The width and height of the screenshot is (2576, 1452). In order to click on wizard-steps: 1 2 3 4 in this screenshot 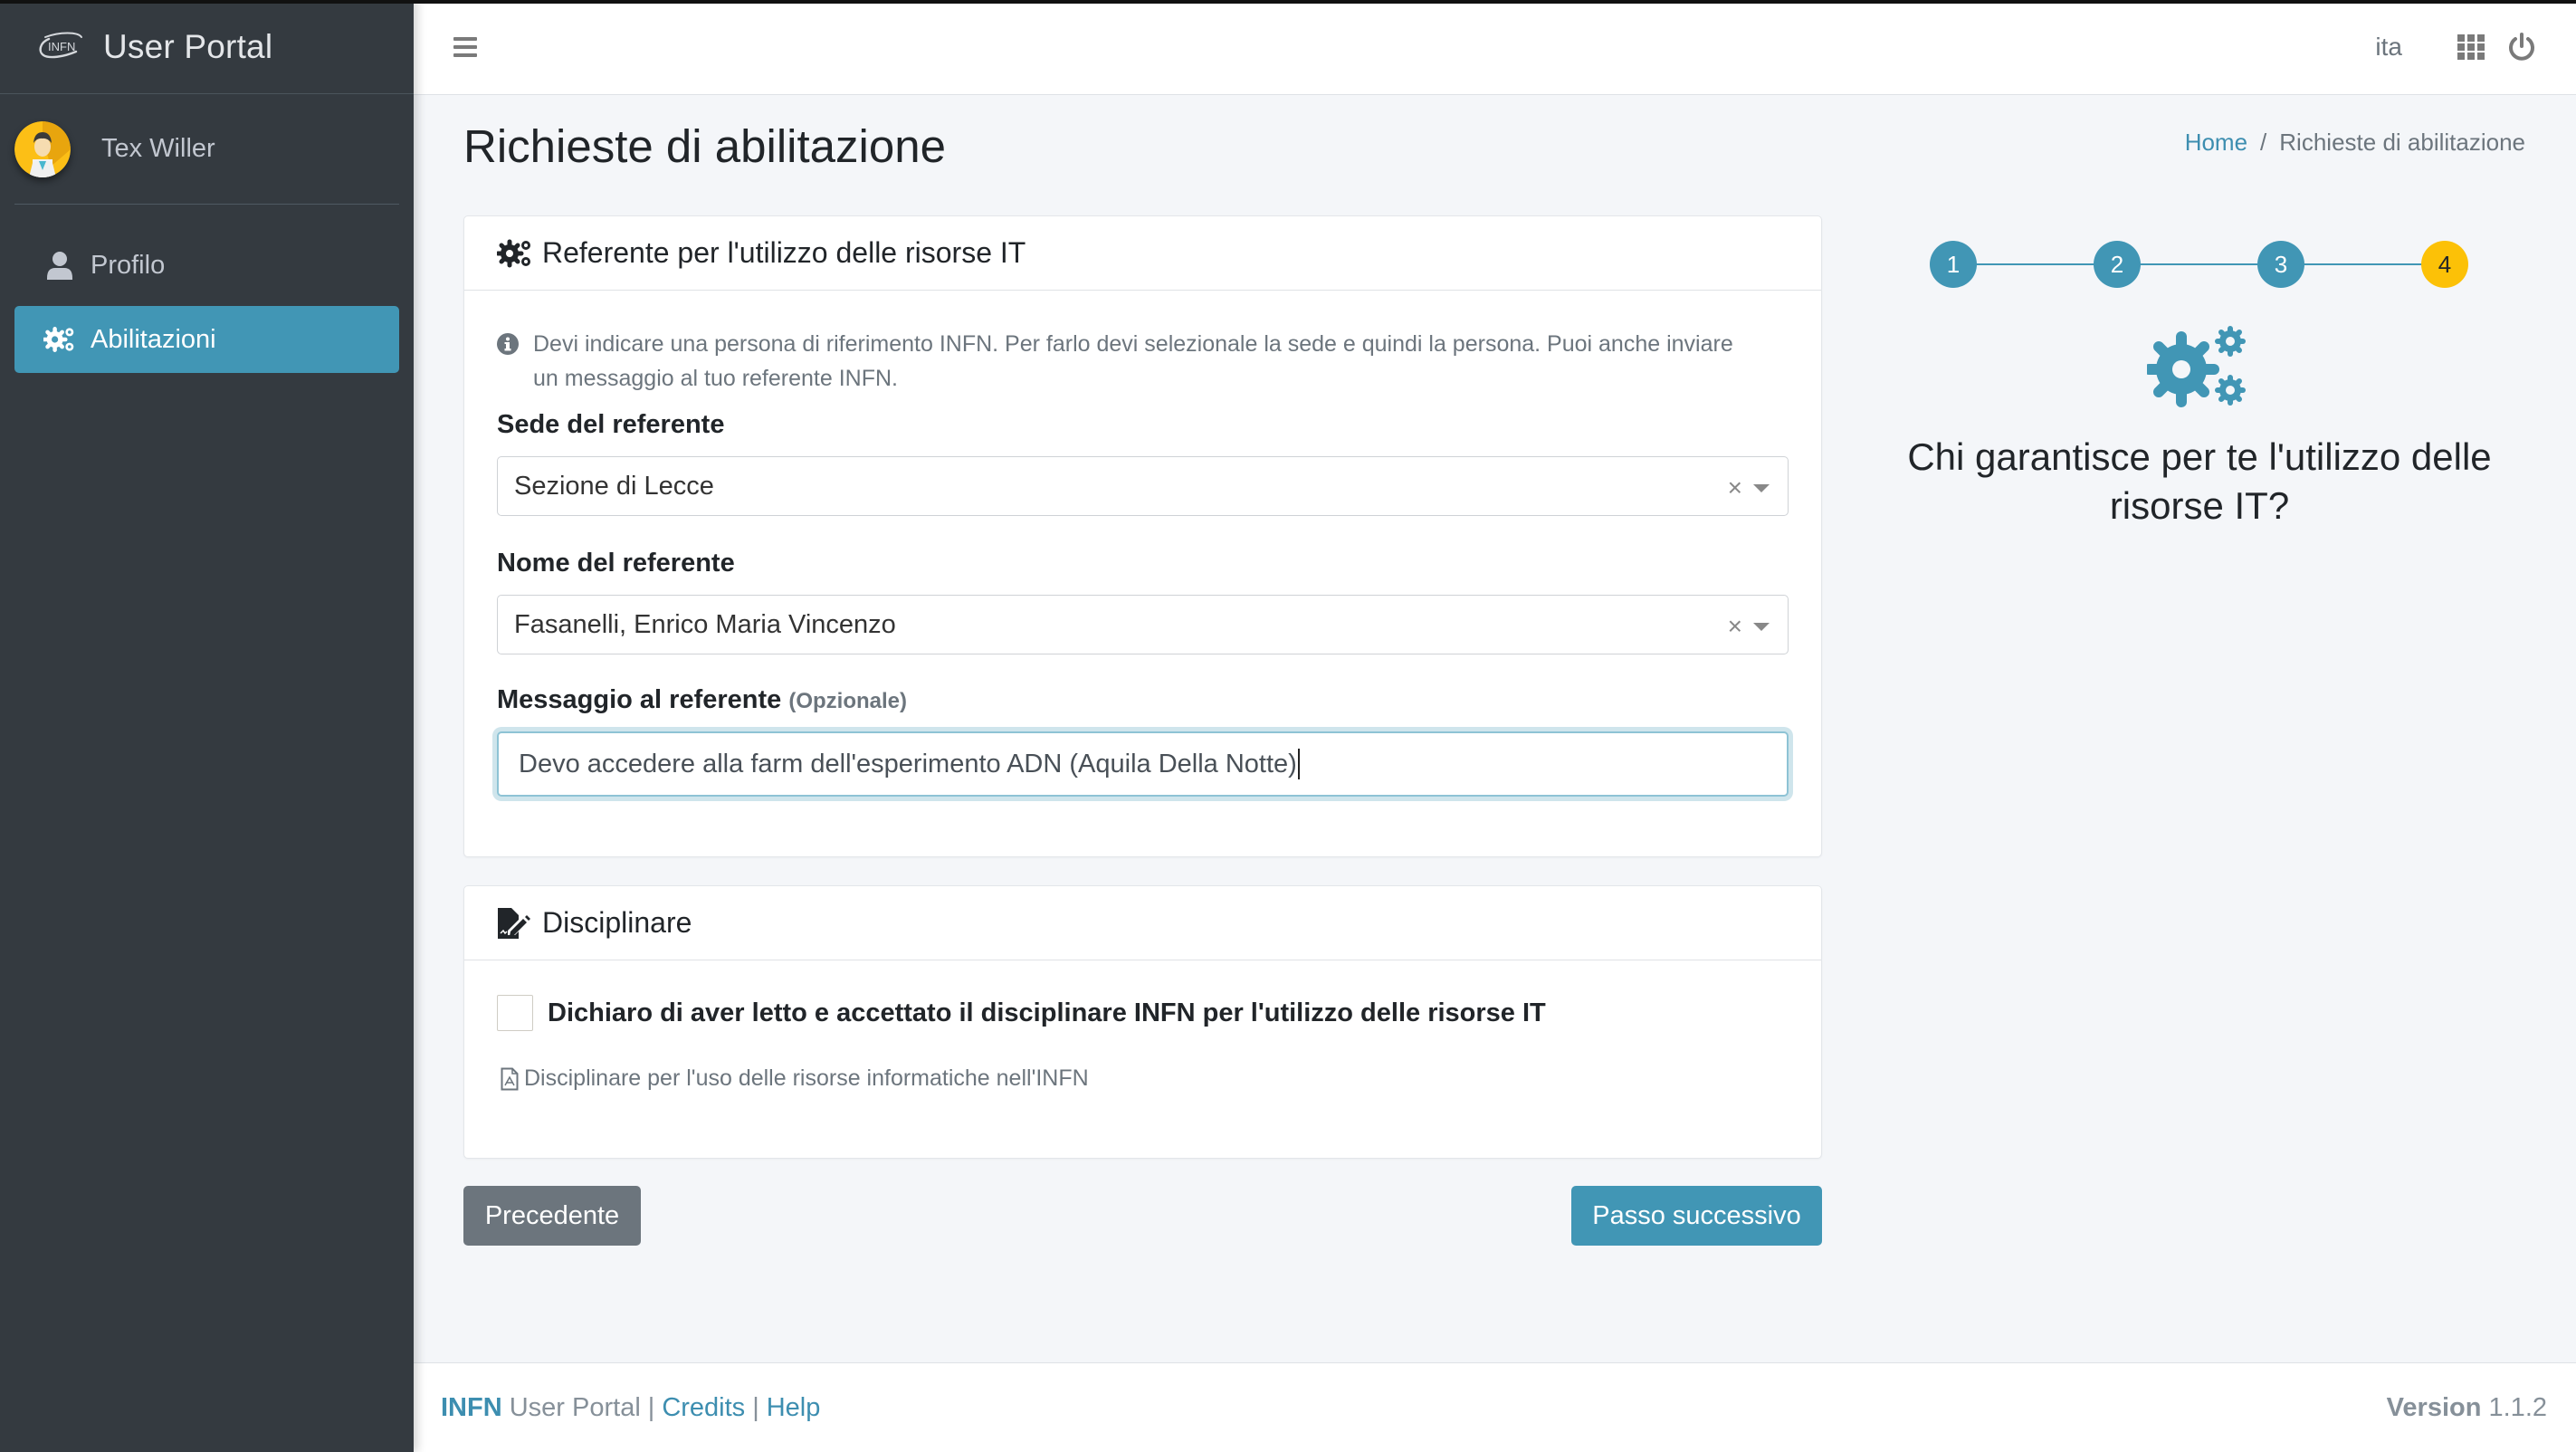, I will do `click(2199, 264)`.